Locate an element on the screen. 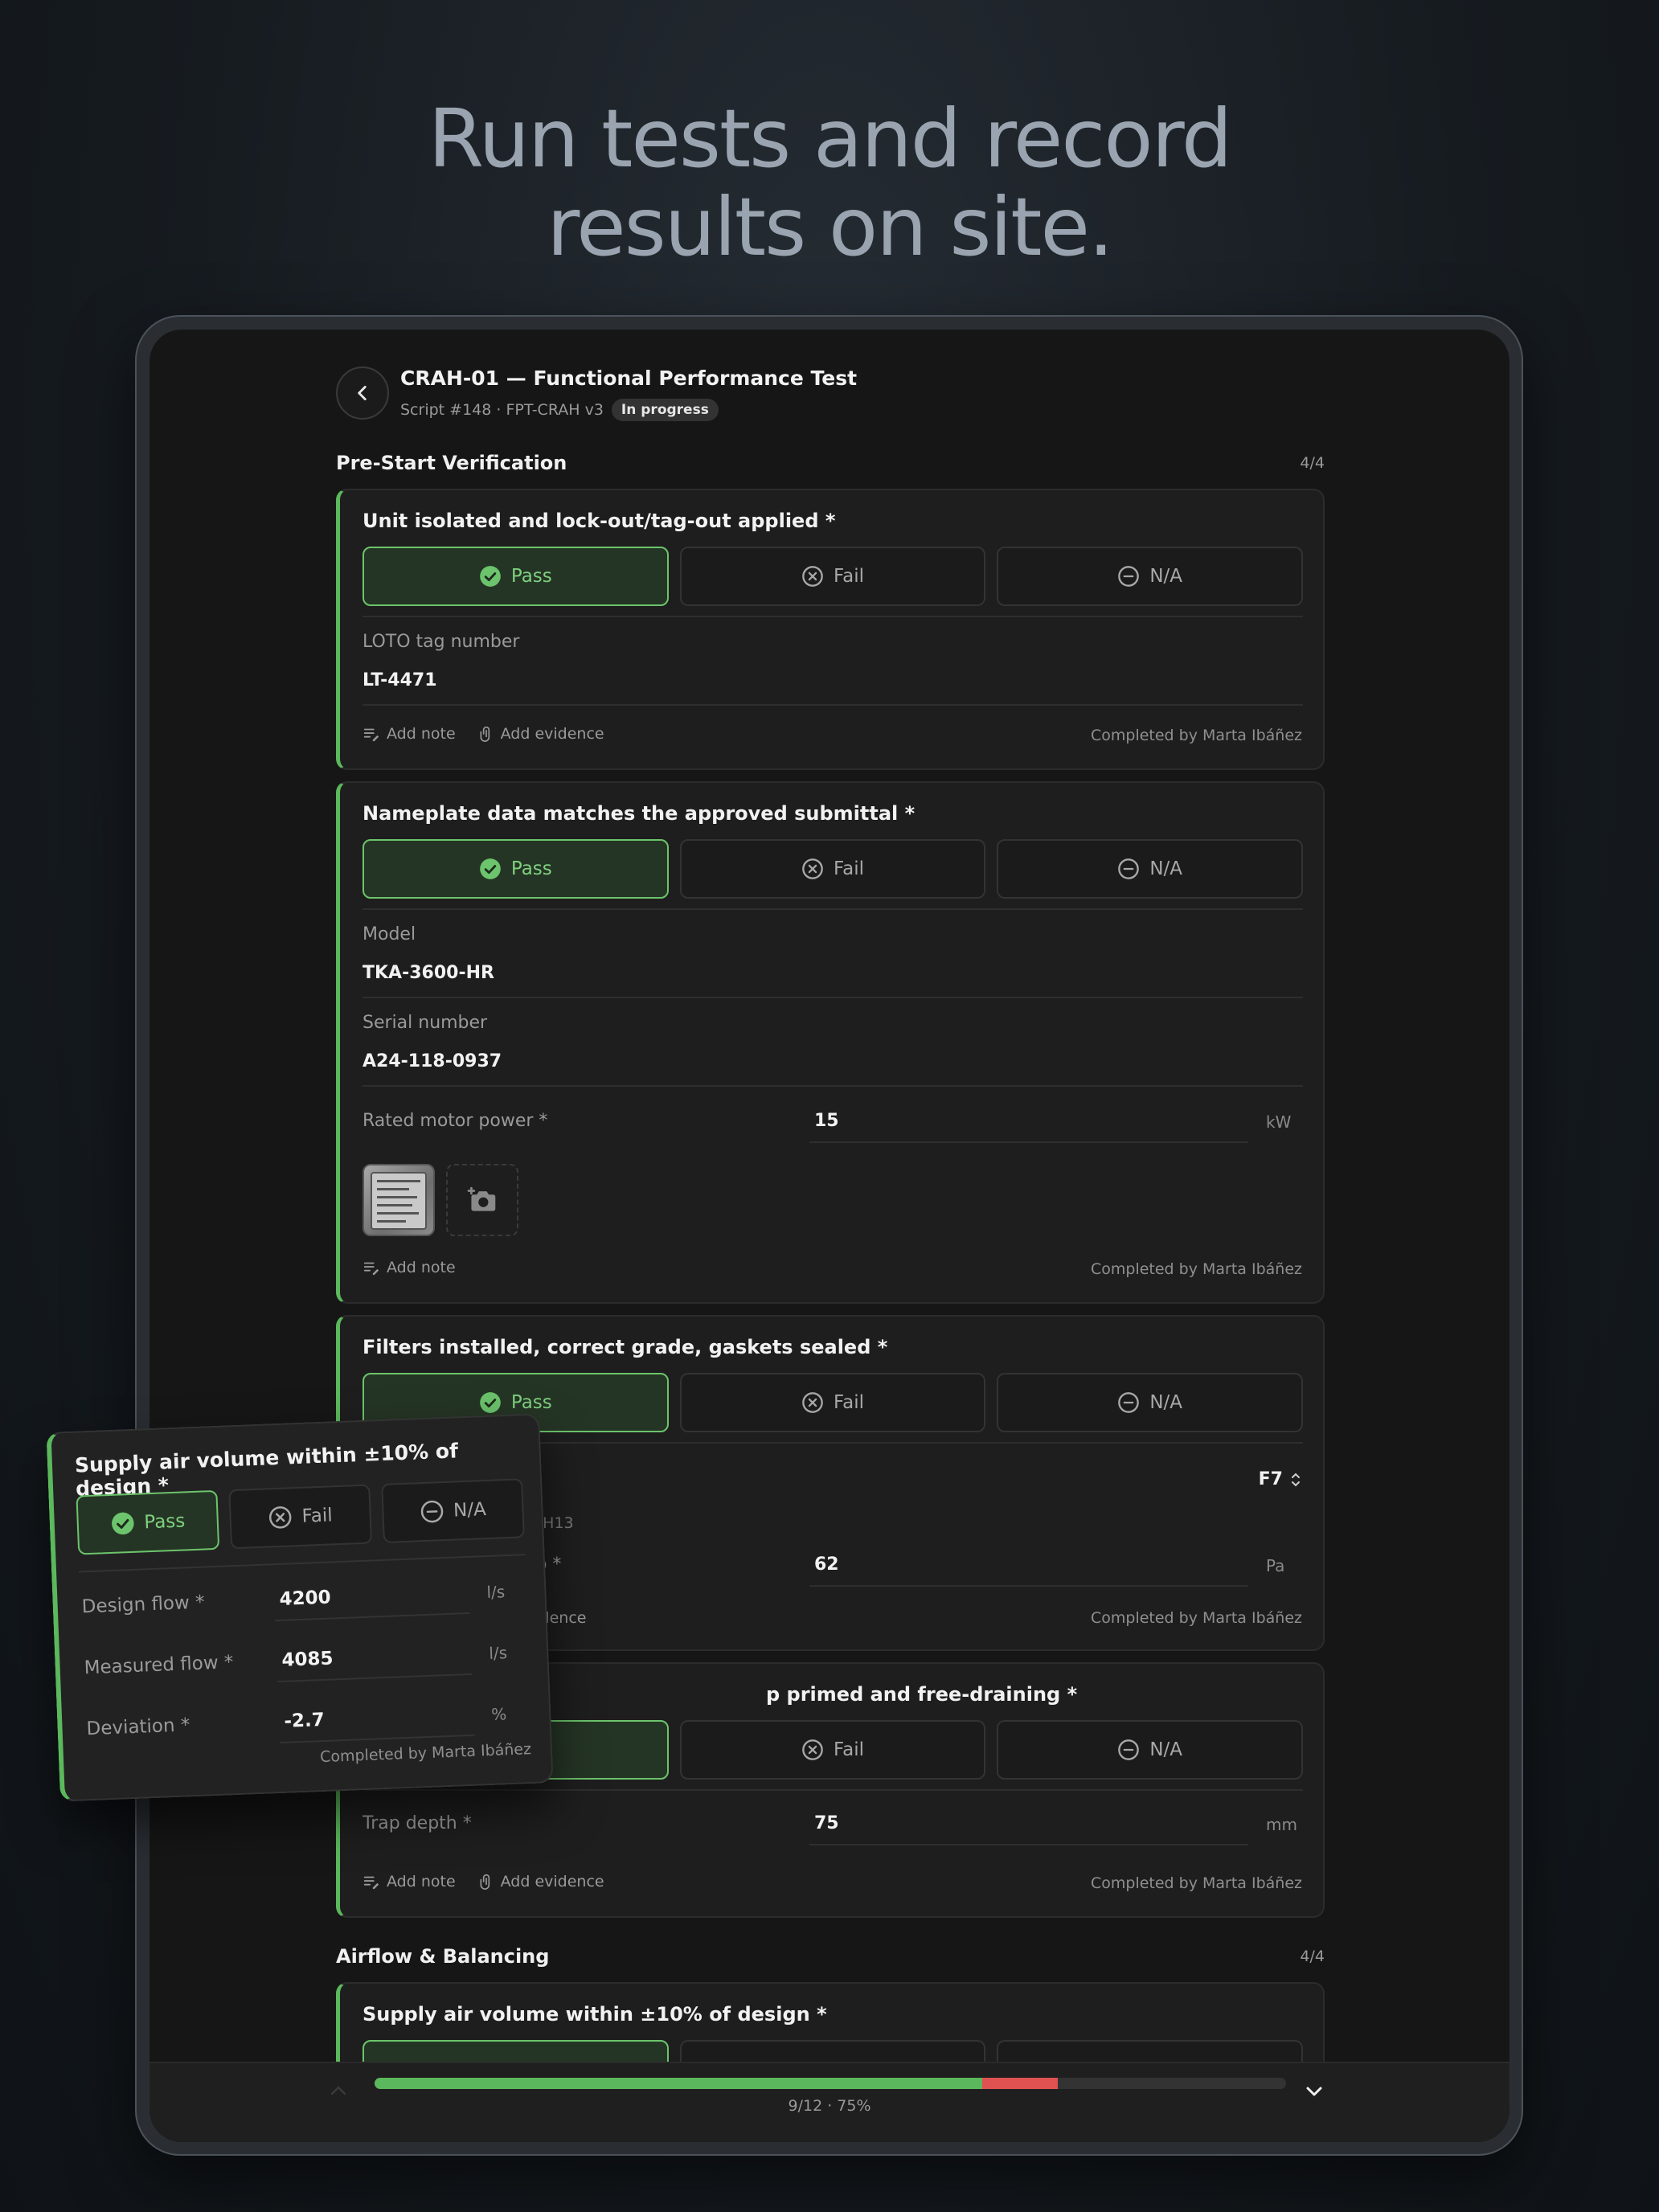  progress-fail-fill is located at coordinates (1020, 2083).